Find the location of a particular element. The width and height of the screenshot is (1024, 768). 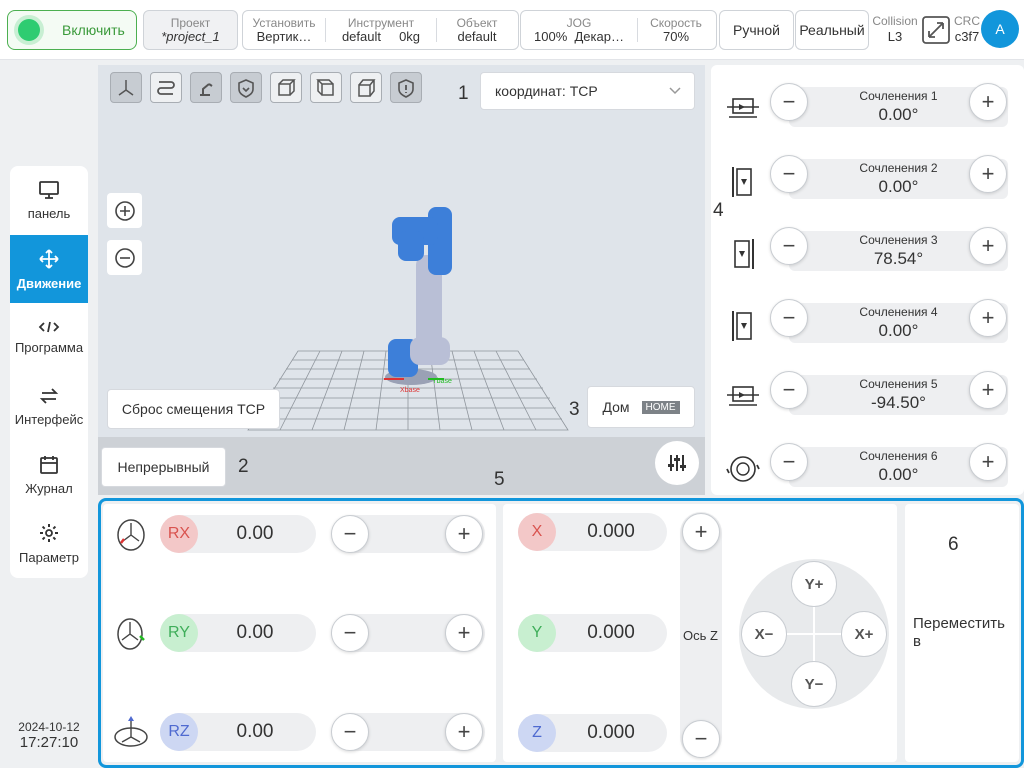

crc-indicator: CRC c3f7 is located at coordinates (967, 29).